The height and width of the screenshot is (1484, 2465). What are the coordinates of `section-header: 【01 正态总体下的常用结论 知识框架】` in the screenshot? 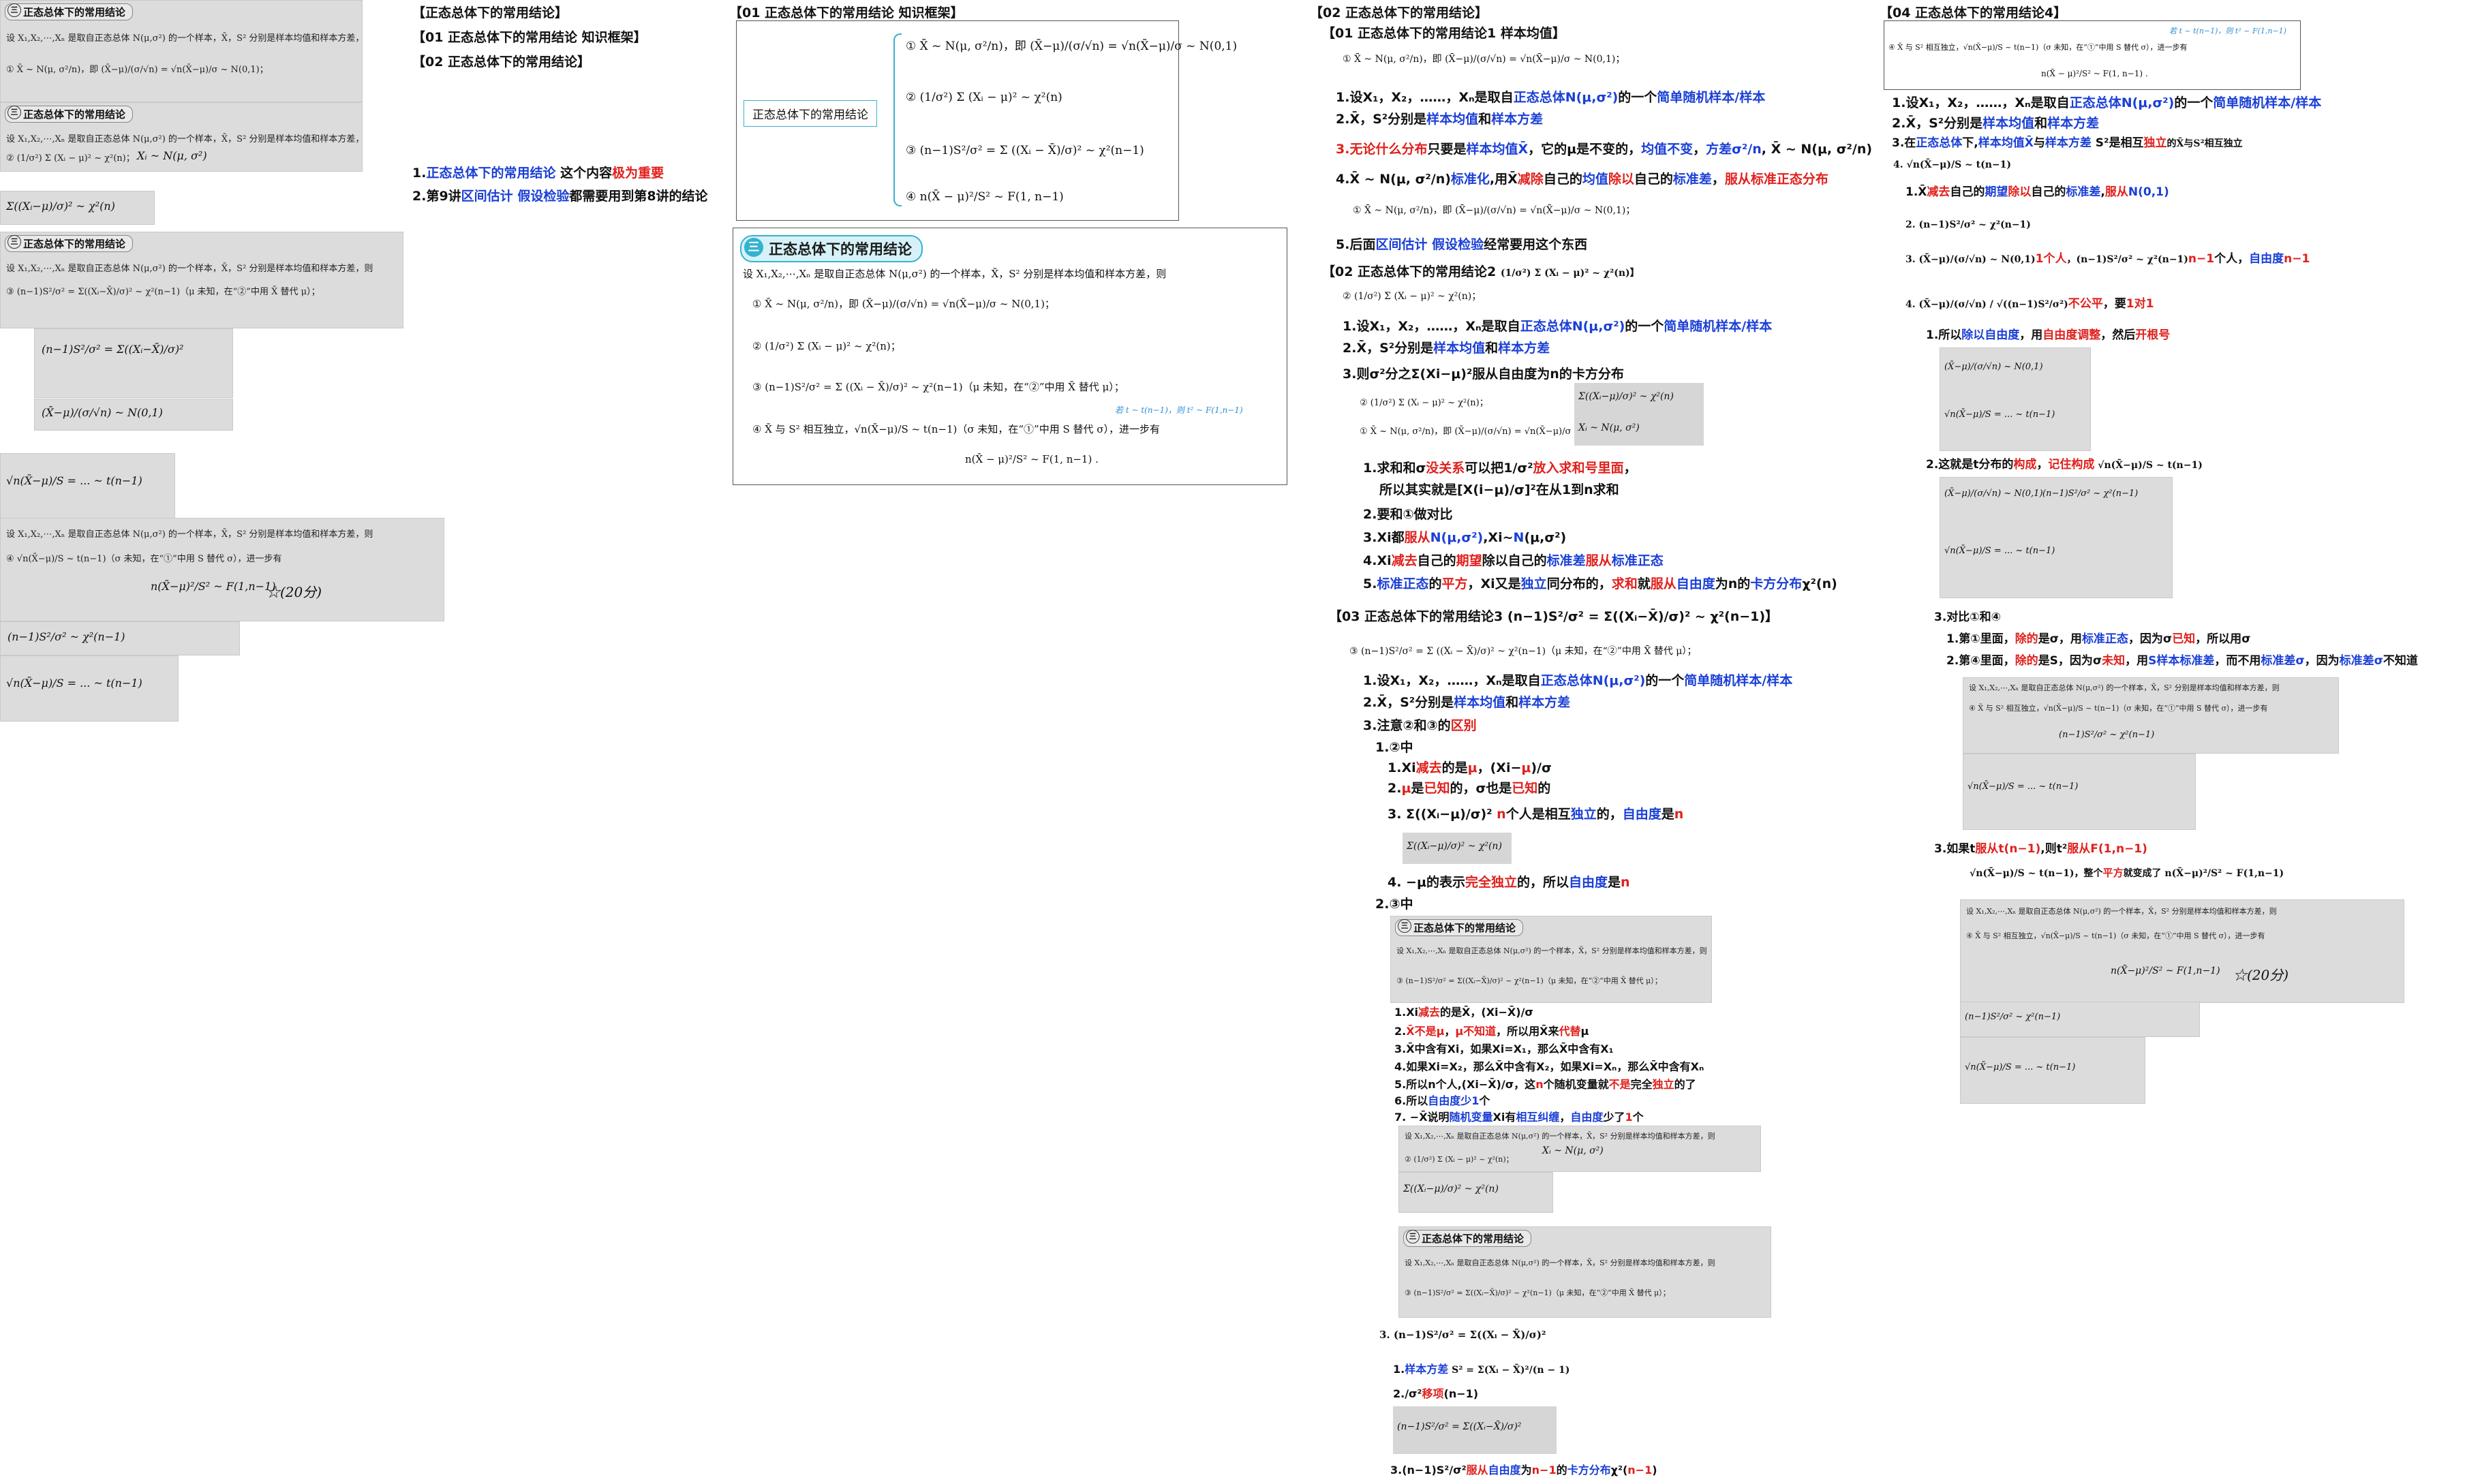 It's located at (846, 13).